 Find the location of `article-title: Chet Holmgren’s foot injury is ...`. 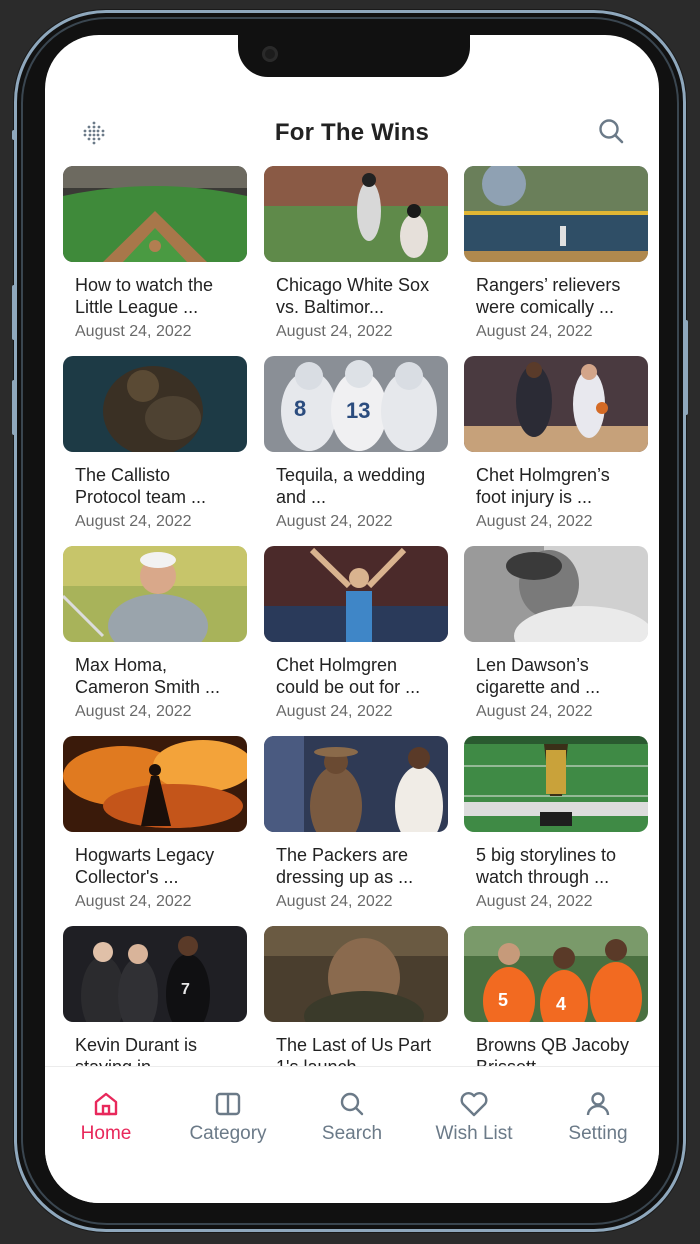

article-title: Chet Holmgren’s foot injury is ... is located at coordinates (559, 486).